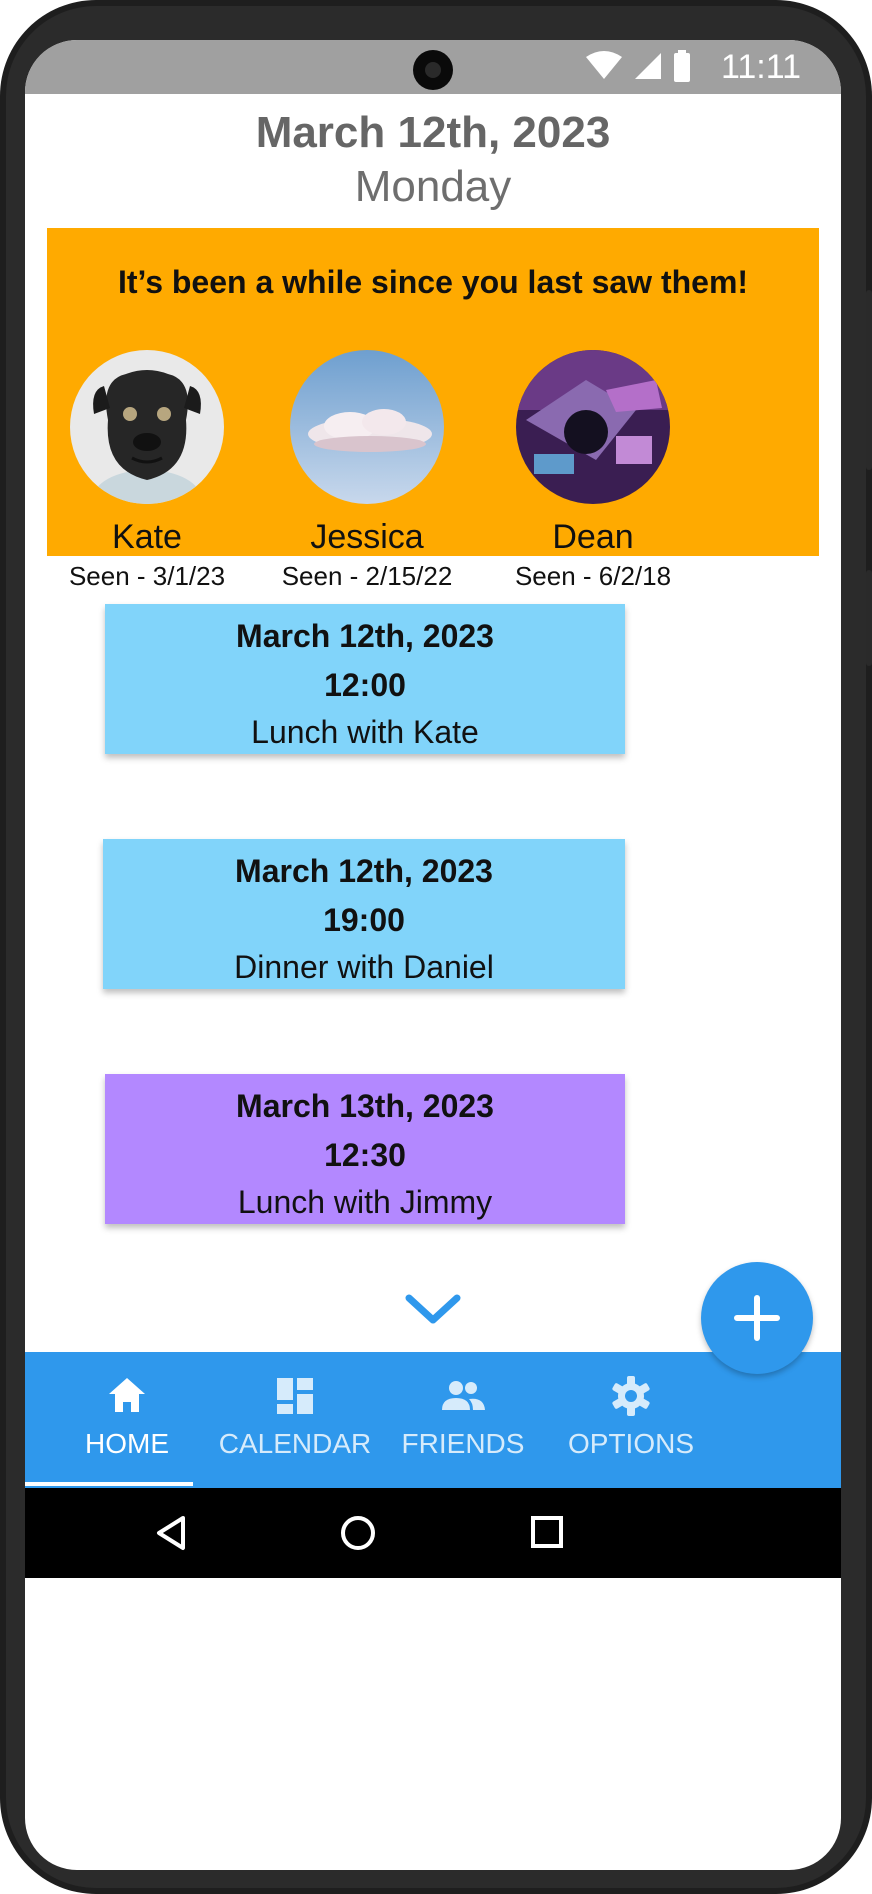  I want to click on friend-card-jessica: Jessica Seen - 2/15/22, so click(367, 471).